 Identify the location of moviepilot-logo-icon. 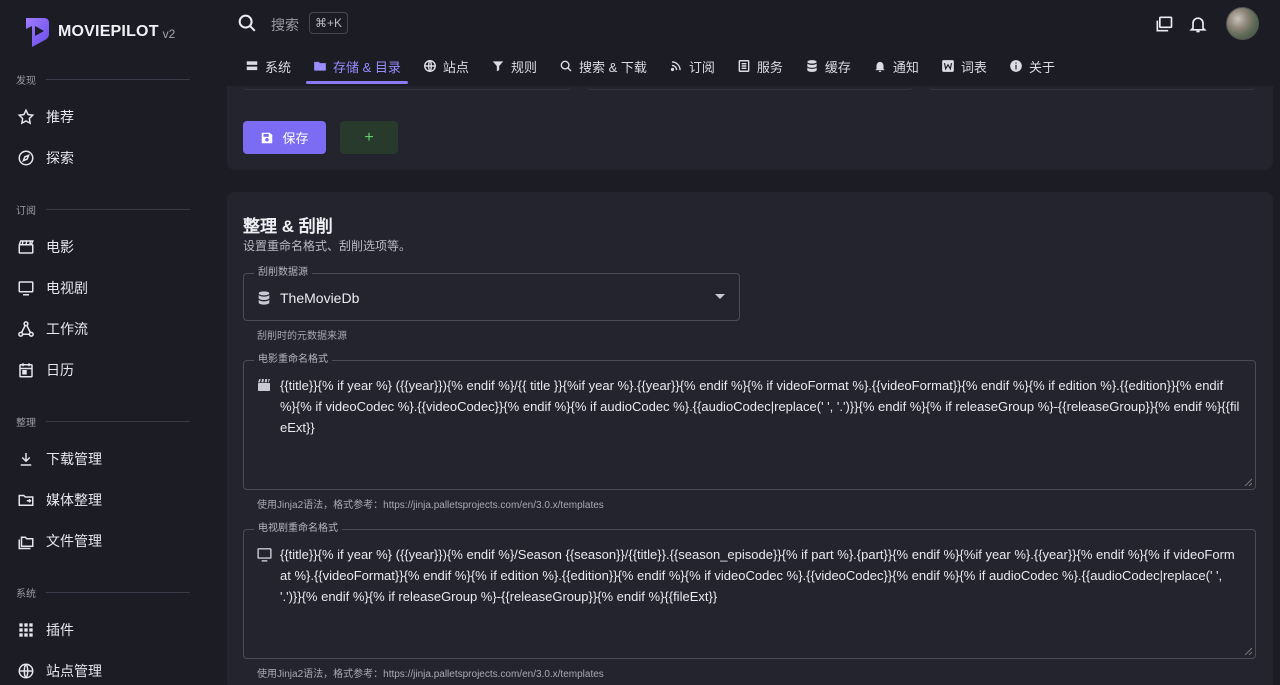
(37, 32).